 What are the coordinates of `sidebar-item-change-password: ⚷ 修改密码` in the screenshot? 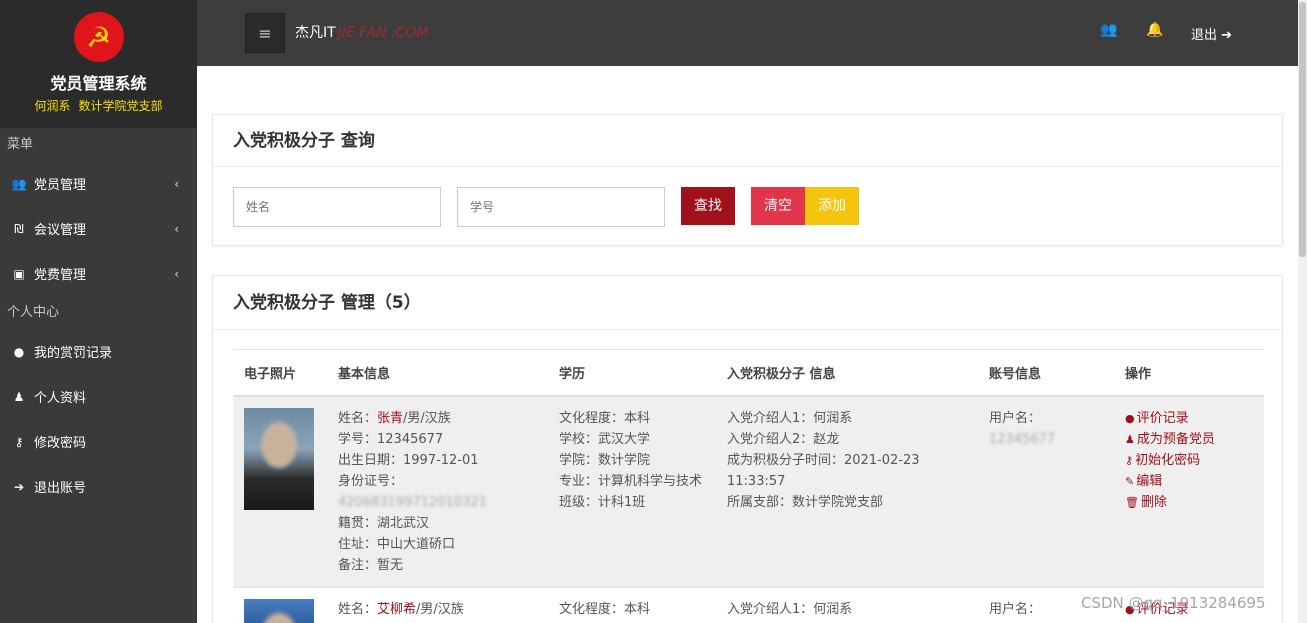 It's located at (98, 441).